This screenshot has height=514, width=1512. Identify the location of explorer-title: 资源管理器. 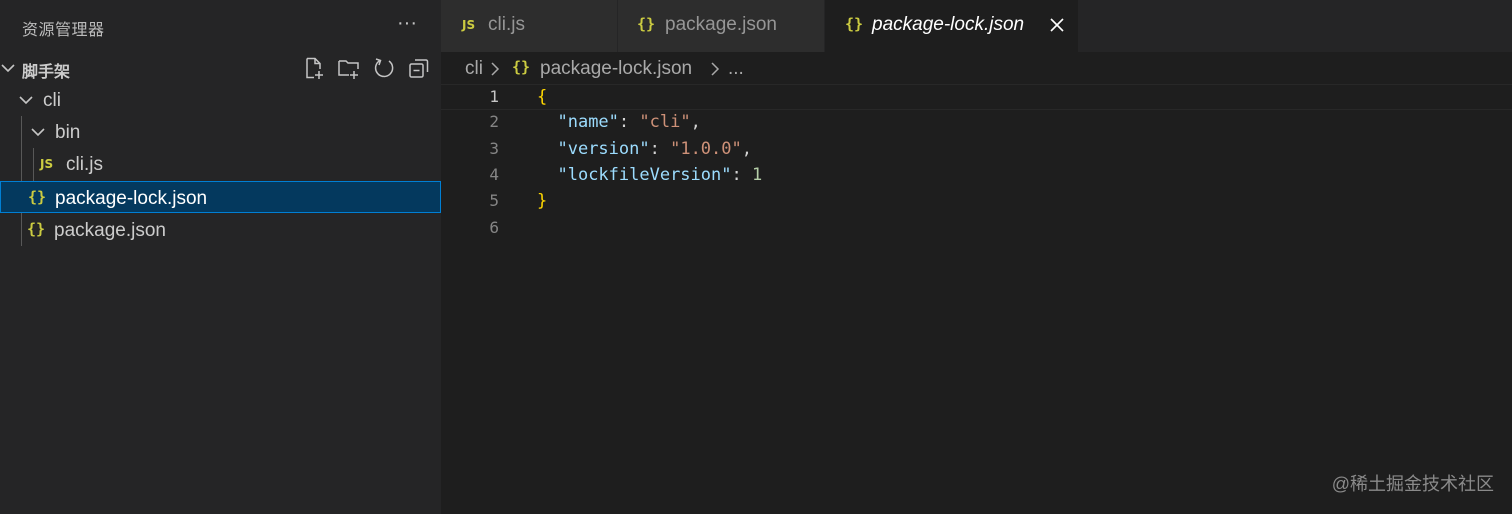
(63, 30).